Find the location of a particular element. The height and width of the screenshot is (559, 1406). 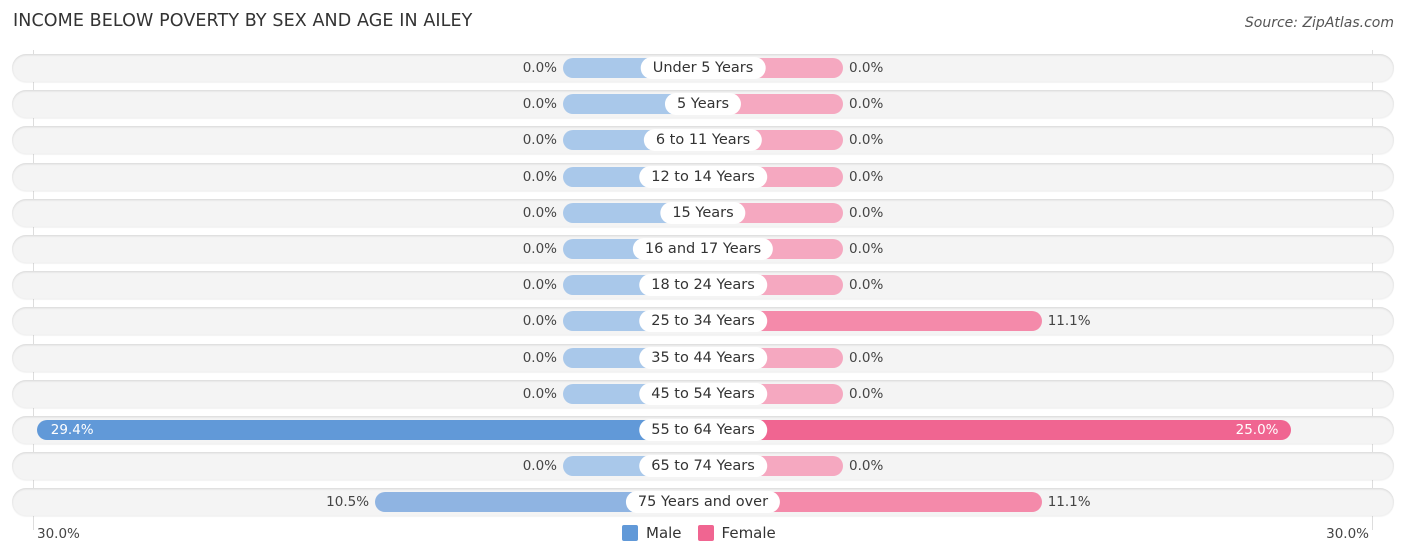

value-label-male: 10.5% is located at coordinates (348, 502).